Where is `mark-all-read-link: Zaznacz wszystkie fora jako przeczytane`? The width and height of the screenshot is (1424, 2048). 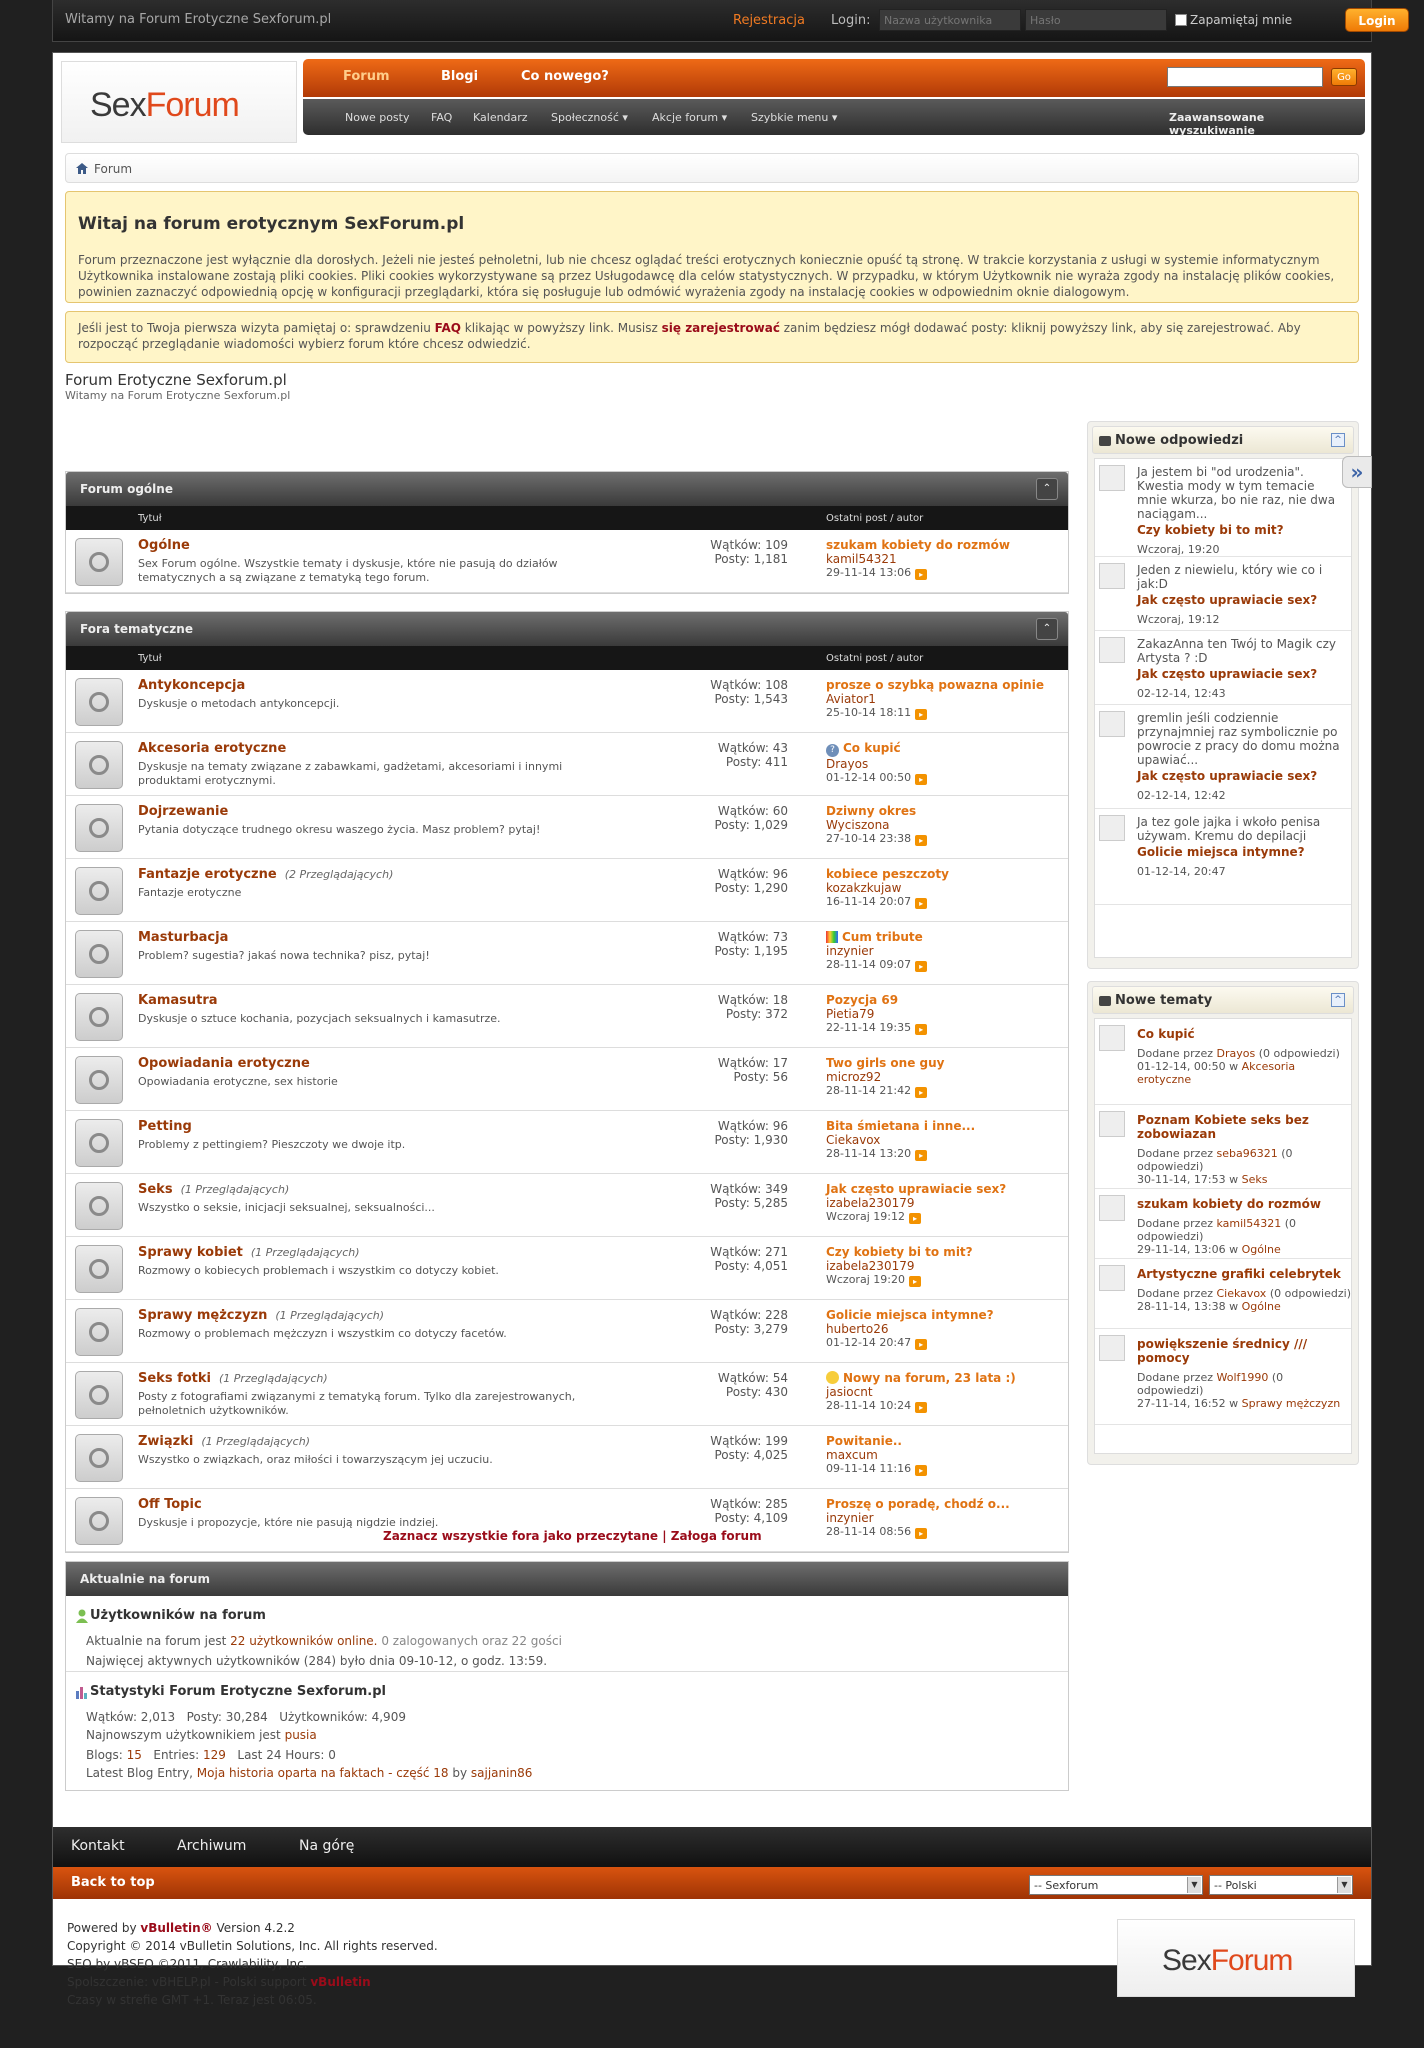 mark-all-read-link: Zaznacz wszystkie fora jako przeczytane is located at coordinates (520, 1536).